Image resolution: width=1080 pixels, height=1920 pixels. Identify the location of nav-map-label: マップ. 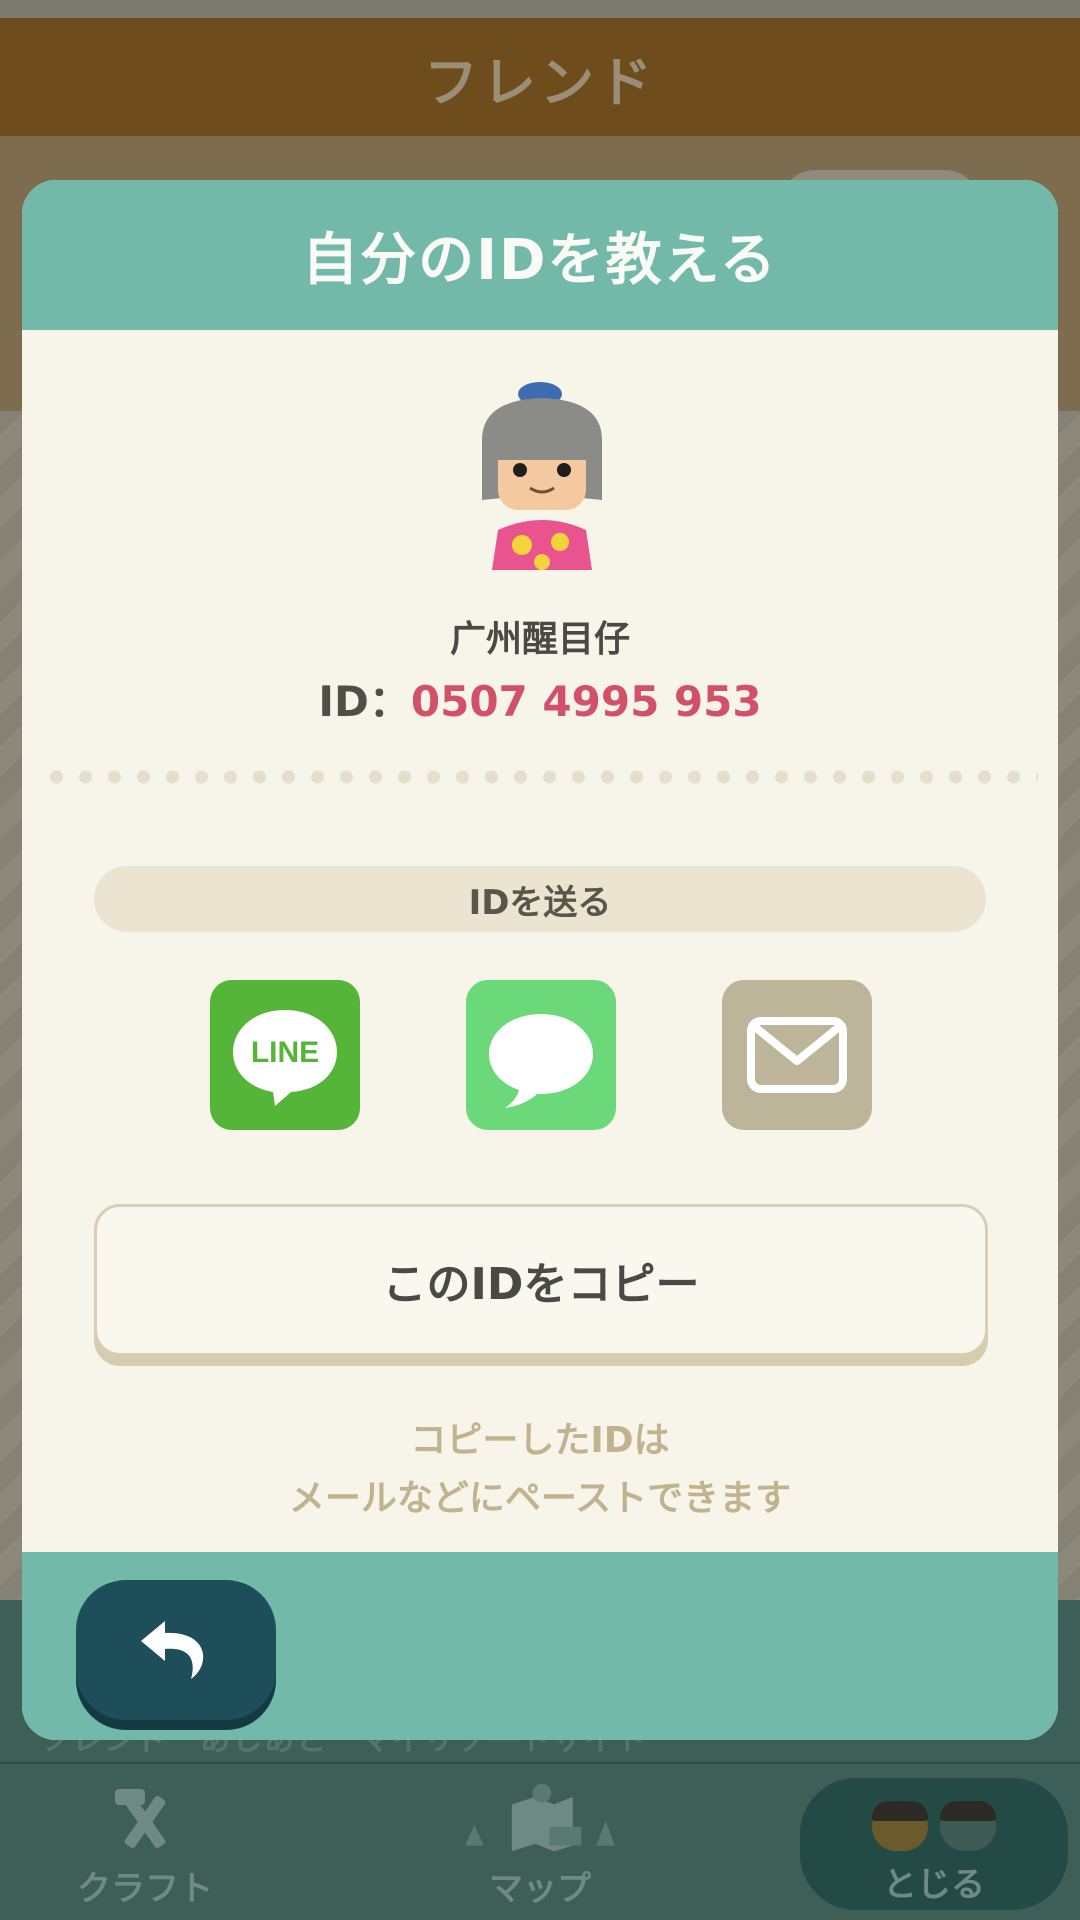
(540, 1889).